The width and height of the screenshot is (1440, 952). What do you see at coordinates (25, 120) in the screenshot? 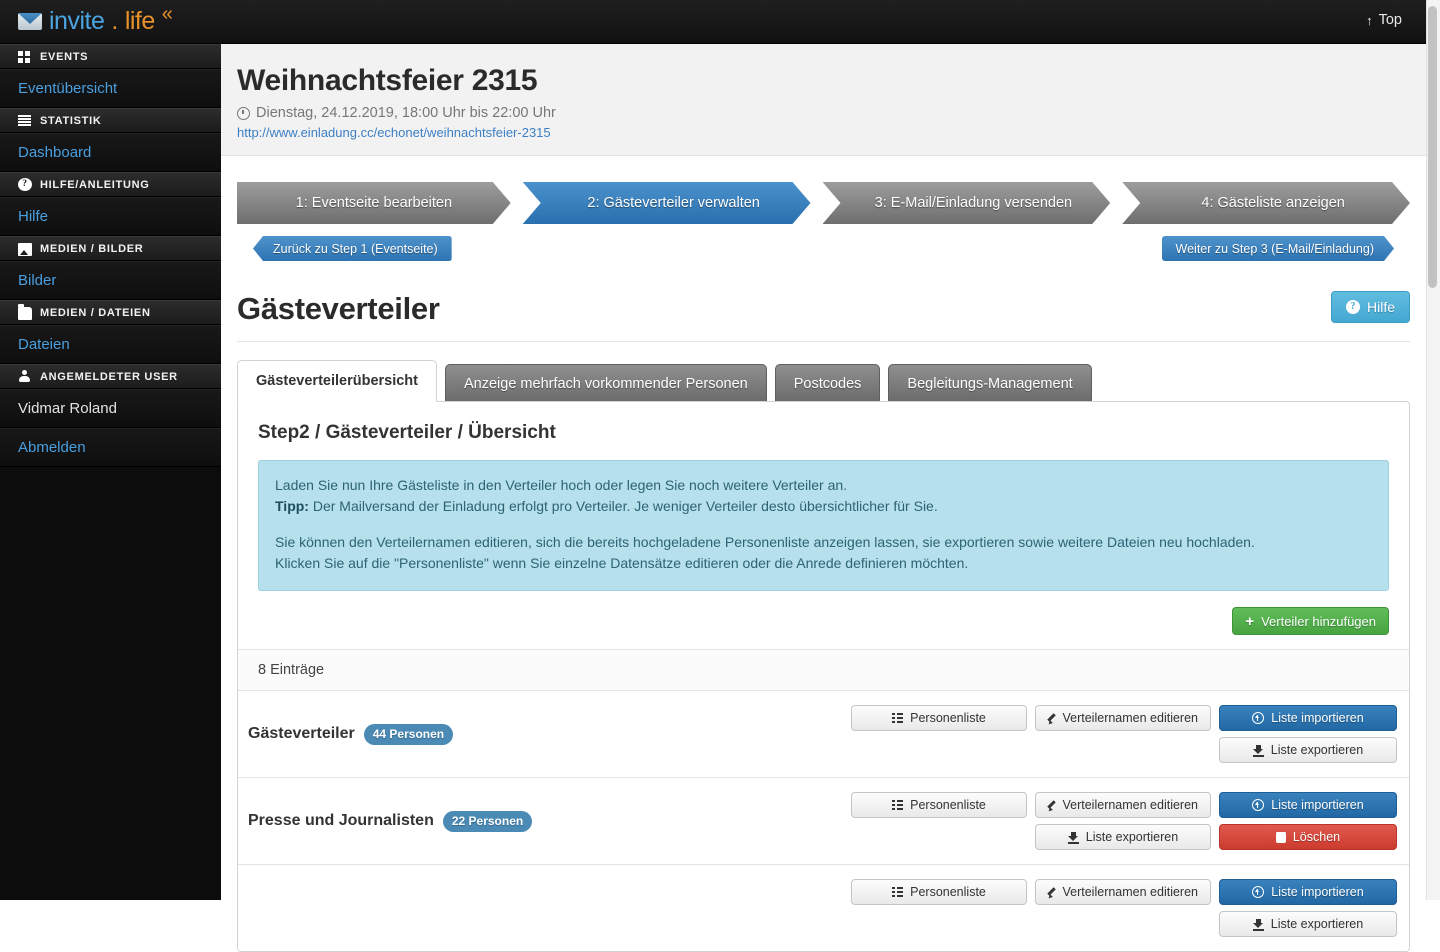
I see `bars-icon` at bounding box center [25, 120].